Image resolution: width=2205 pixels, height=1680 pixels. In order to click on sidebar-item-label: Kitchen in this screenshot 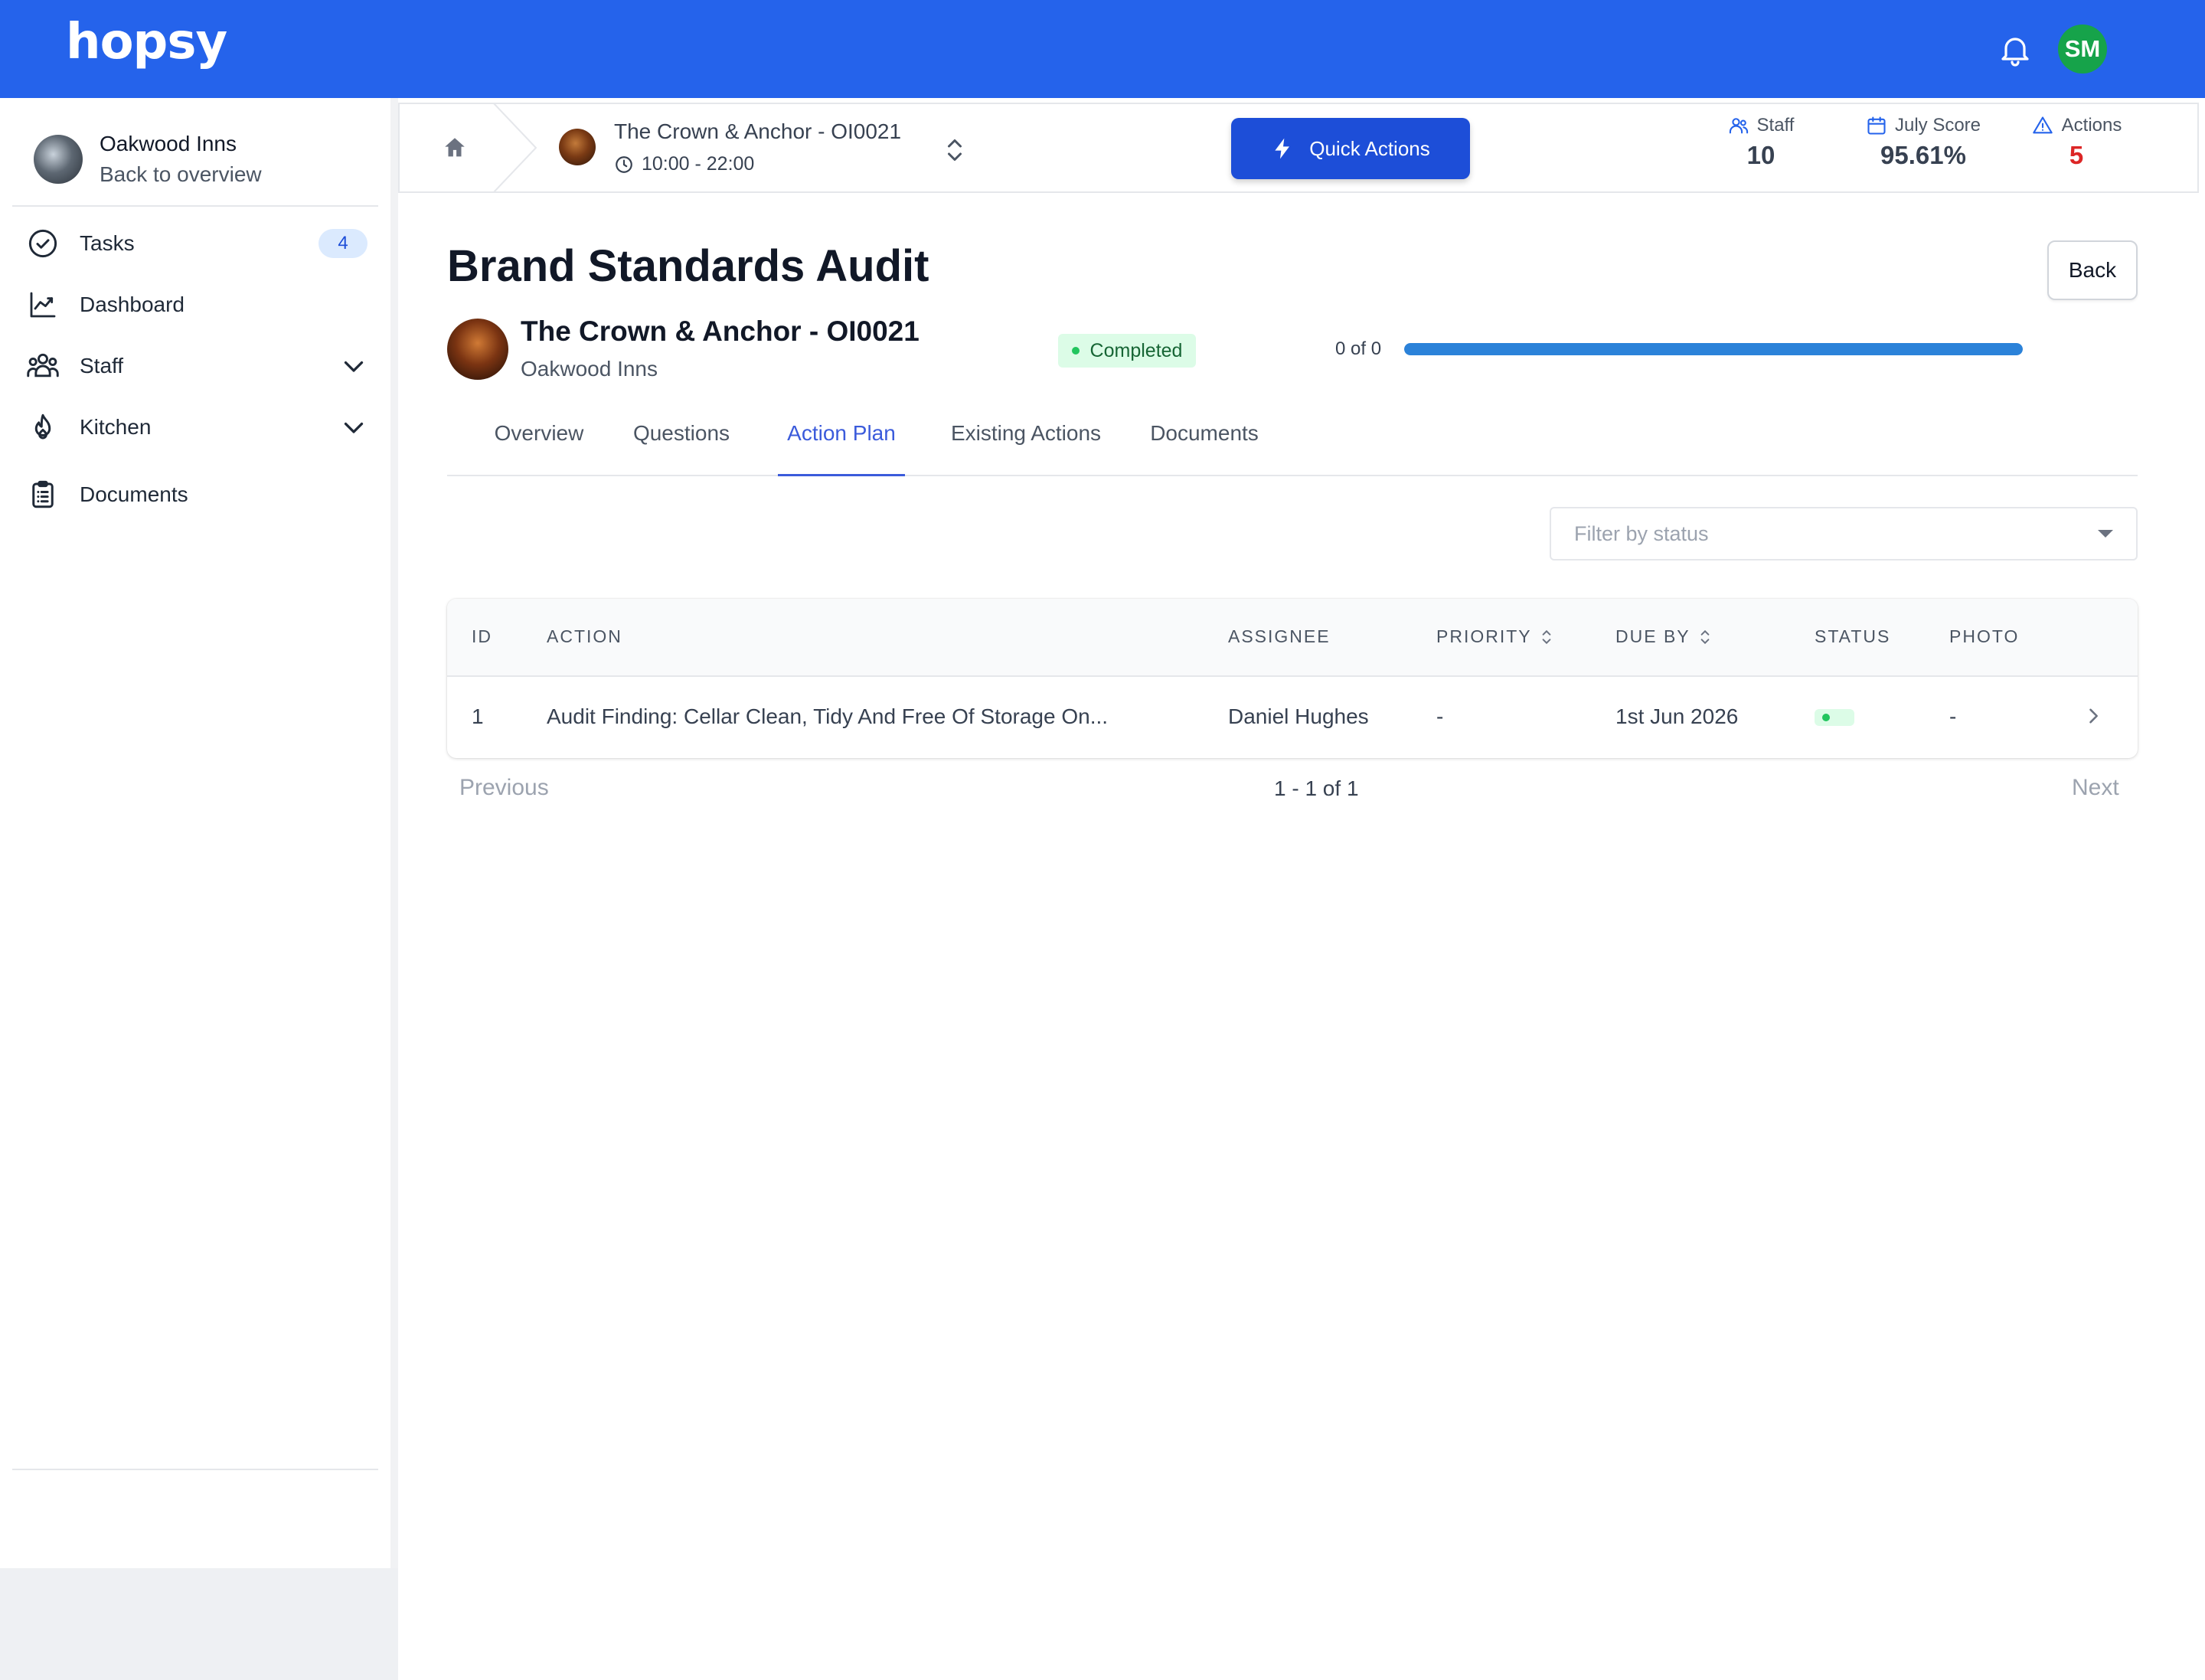, I will do `click(116, 427)`.